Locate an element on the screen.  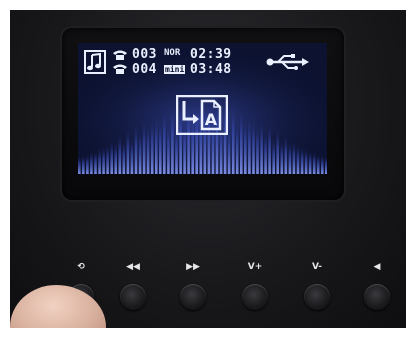
speaker-button is located at coordinates (377, 297).